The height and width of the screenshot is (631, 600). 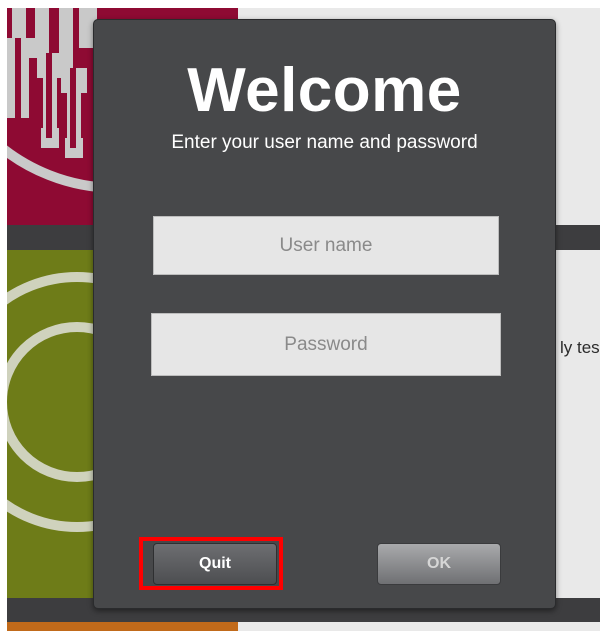 I want to click on orange-tile, so click(x=122, y=626).